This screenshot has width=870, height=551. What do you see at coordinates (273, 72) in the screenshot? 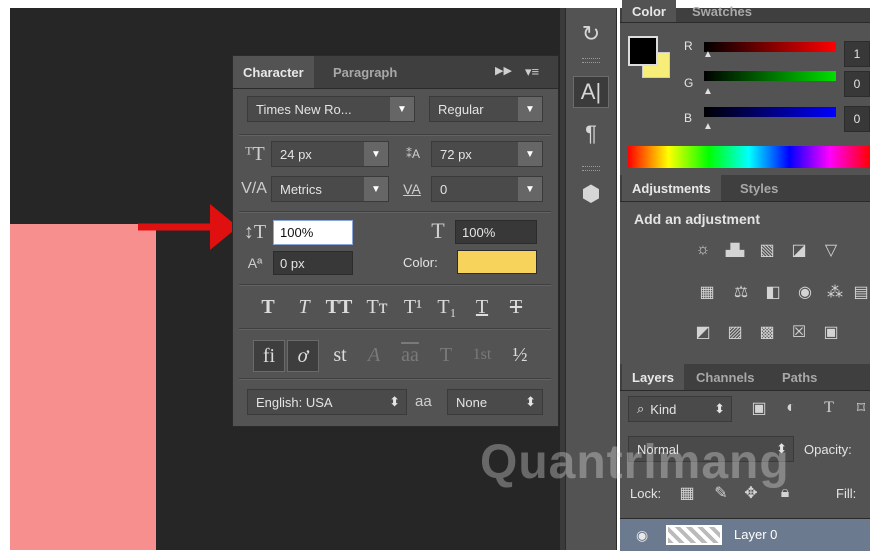
I see `tab-character: Character` at bounding box center [273, 72].